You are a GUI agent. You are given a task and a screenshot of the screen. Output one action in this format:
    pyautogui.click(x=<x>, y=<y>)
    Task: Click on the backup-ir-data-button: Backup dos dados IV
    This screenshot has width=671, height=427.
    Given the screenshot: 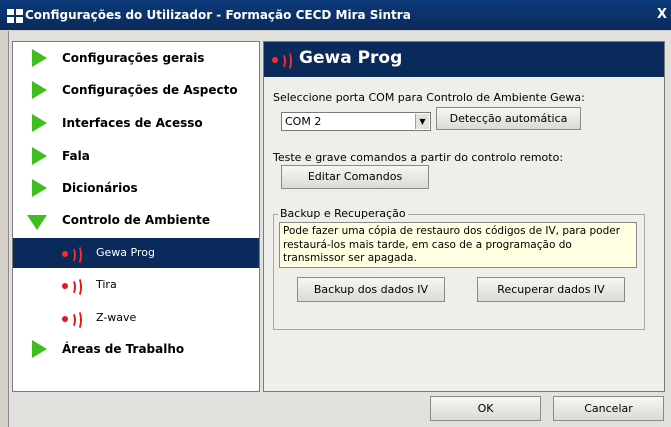 What is the action you would take?
    pyautogui.click(x=371, y=289)
    